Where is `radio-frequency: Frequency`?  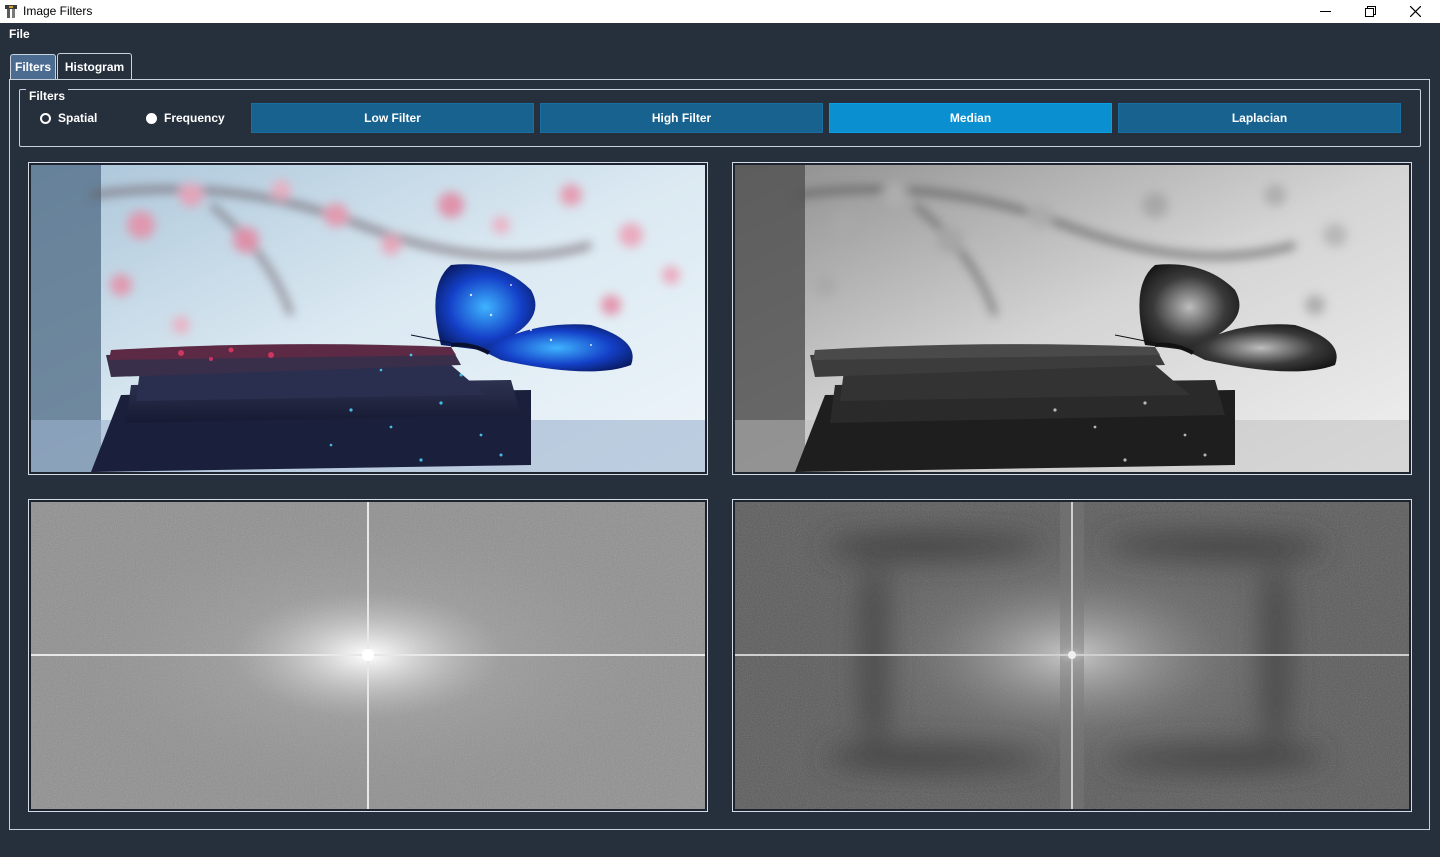
radio-frequency: Frequency is located at coordinates (185, 118).